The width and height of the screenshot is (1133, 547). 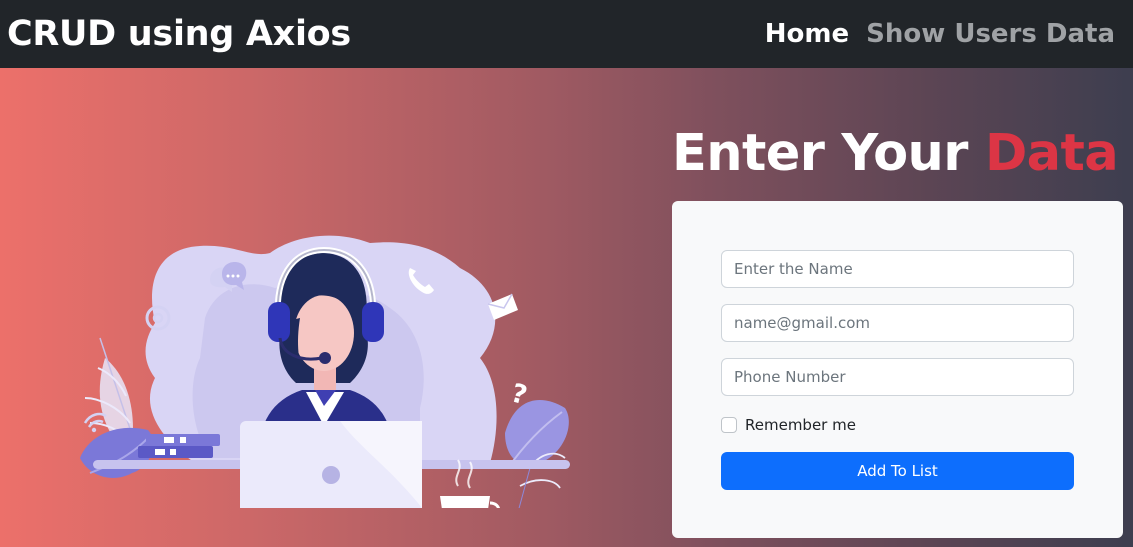 I want to click on navbar: CRUD using Axios Home Show Users Data, so click(x=566, y=34).